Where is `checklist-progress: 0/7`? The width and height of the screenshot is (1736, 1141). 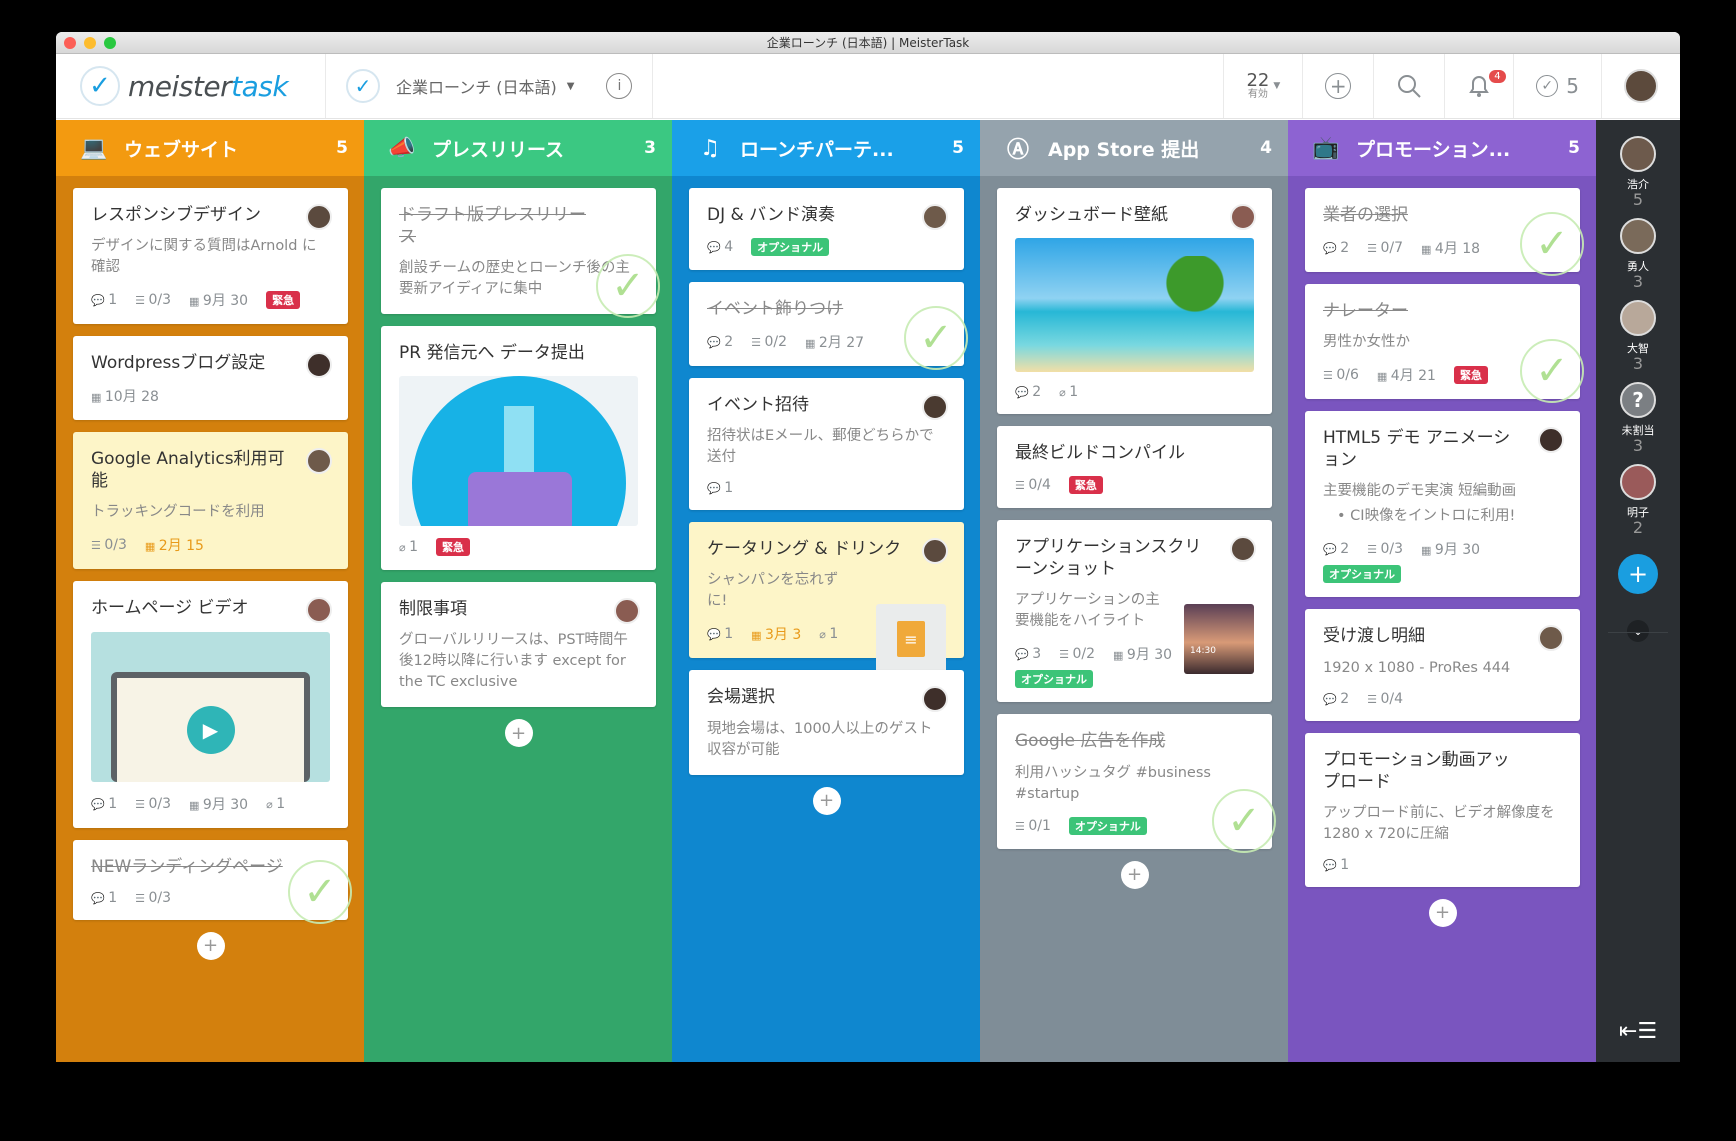 checklist-progress: 0/7 is located at coordinates (1392, 248).